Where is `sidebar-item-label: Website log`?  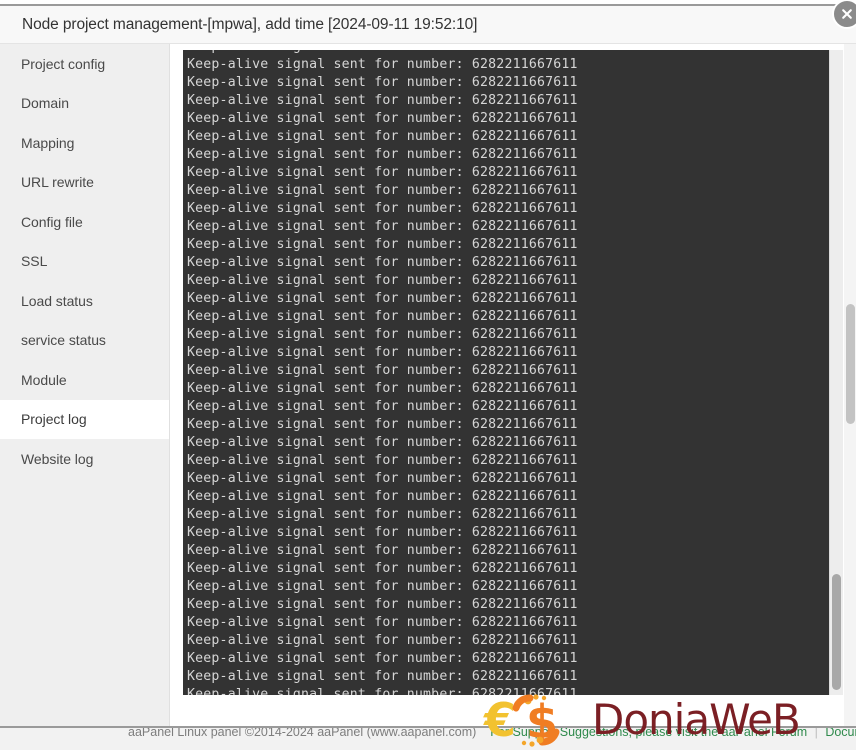
sidebar-item-label: Website log is located at coordinates (57, 458).